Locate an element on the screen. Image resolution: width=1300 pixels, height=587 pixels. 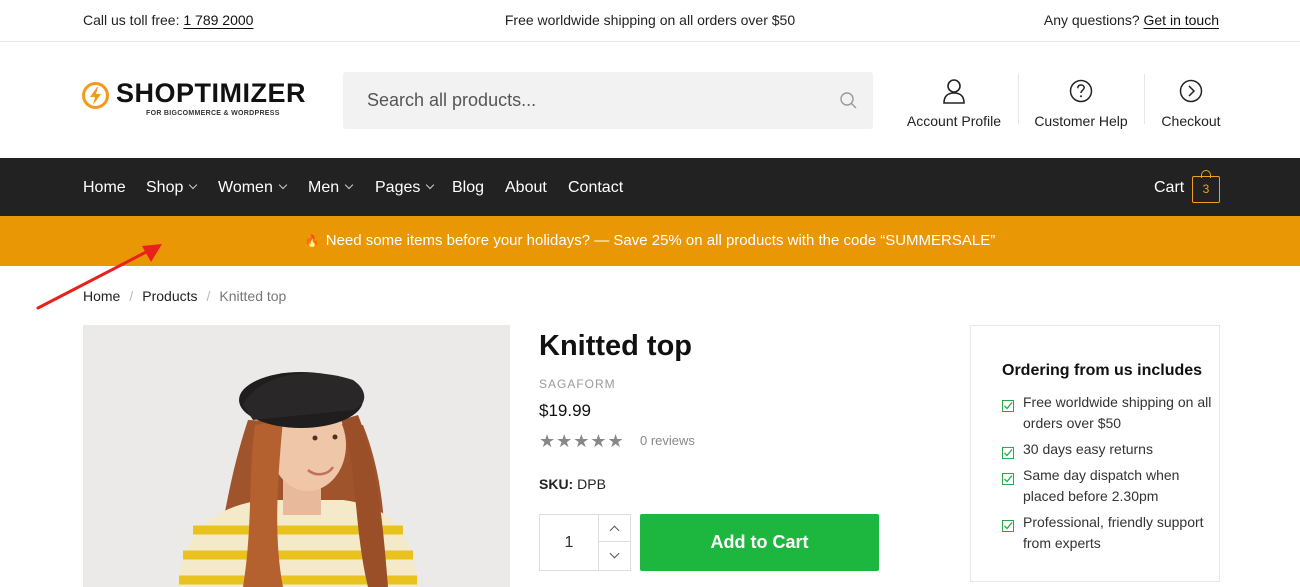
quantity-stepper is located at coordinates (585, 542).